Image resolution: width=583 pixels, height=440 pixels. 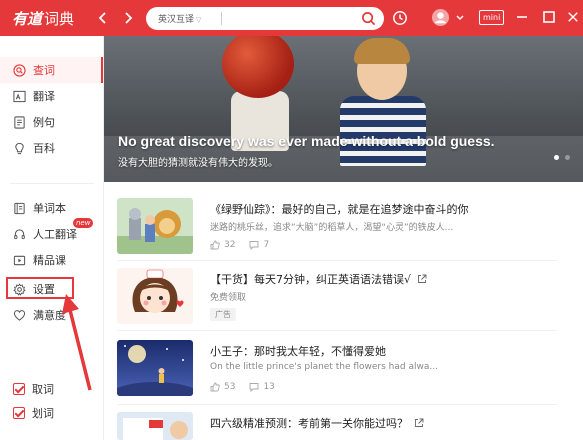 What do you see at coordinates (562, 157) in the screenshot?
I see `carousel-dots` at bounding box center [562, 157].